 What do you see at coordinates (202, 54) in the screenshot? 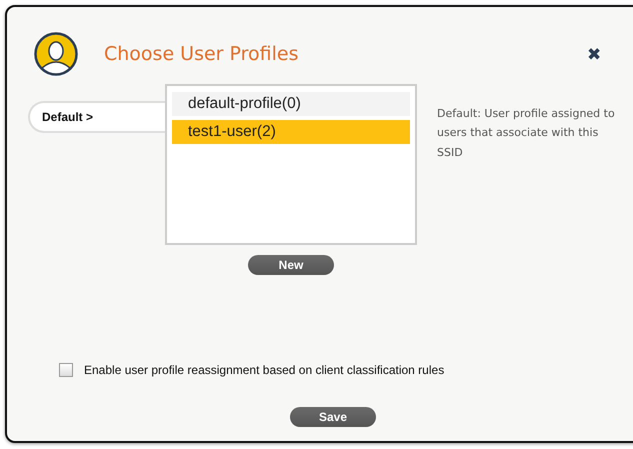
I see `dialog-title: Choose User Profiles` at bounding box center [202, 54].